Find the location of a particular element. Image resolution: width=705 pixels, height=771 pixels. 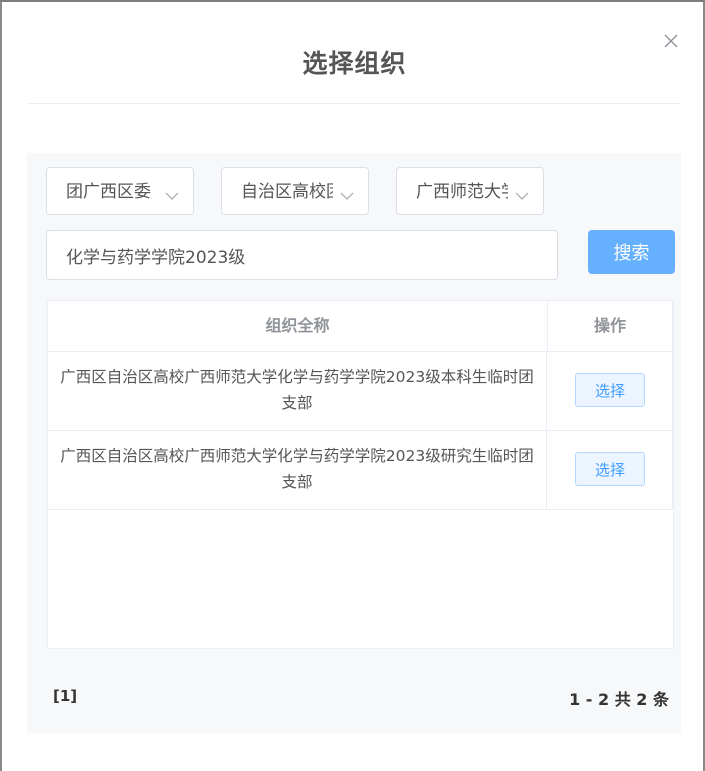

school-select-value: 广西师范大学团委 is located at coordinates (462, 192).